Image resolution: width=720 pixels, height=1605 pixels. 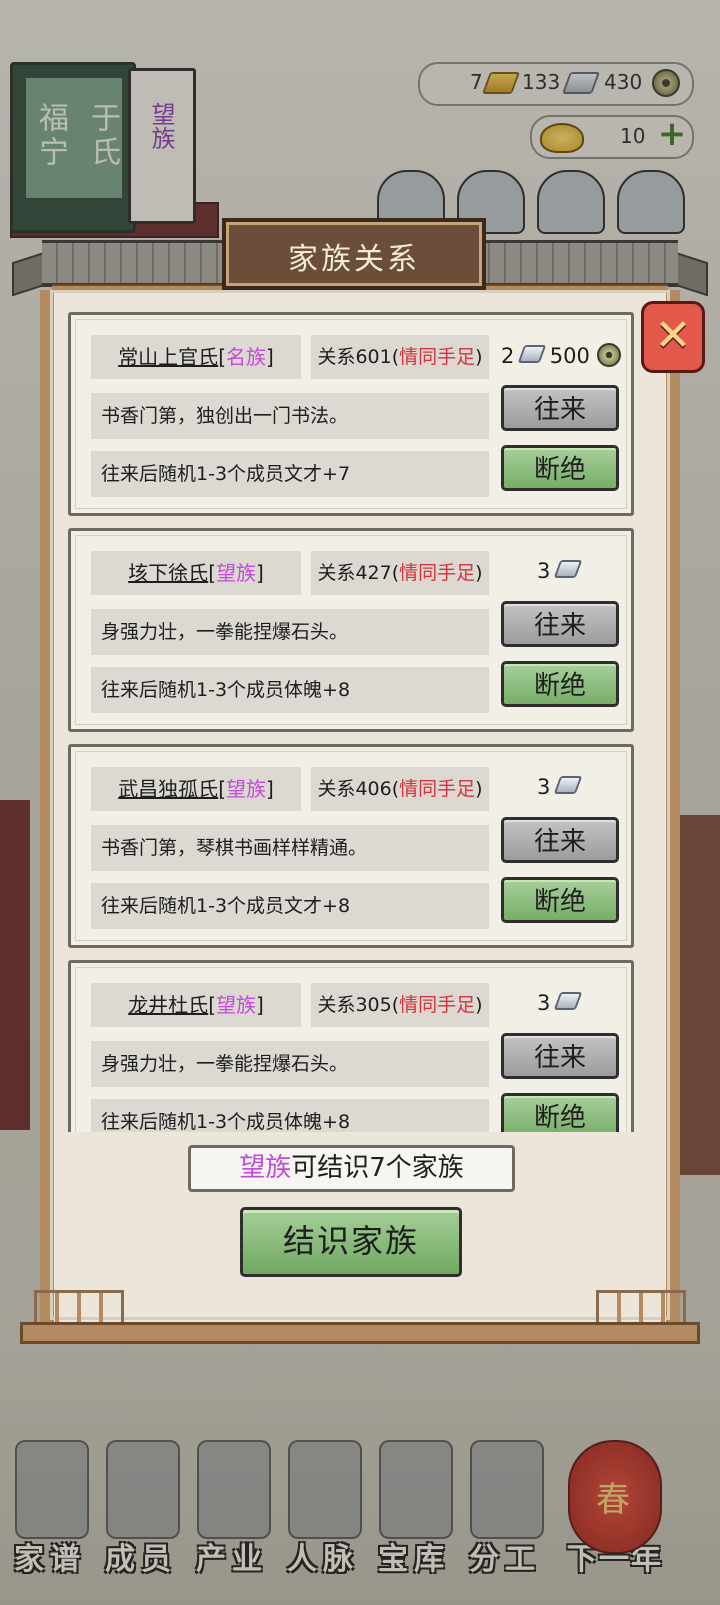 I want to click on dialog-title-plaque: 家族关系, so click(x=354, y=254).